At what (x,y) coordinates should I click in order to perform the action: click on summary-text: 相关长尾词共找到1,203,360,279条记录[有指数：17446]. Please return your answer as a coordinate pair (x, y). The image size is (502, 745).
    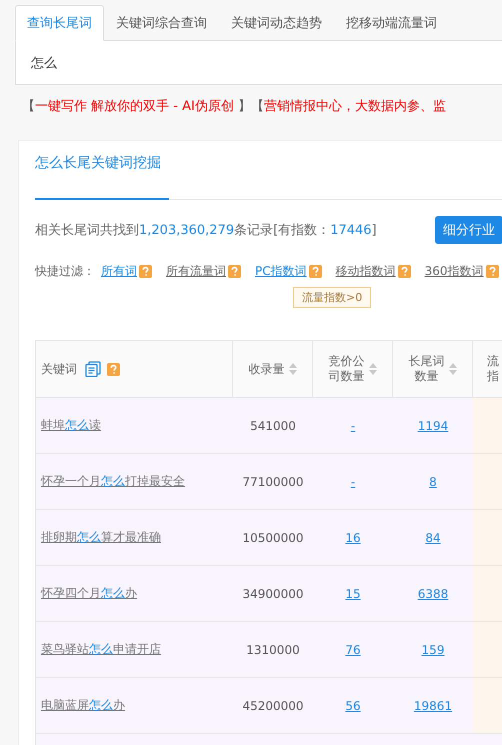
    Looking at the image, I should click on (206, 230).